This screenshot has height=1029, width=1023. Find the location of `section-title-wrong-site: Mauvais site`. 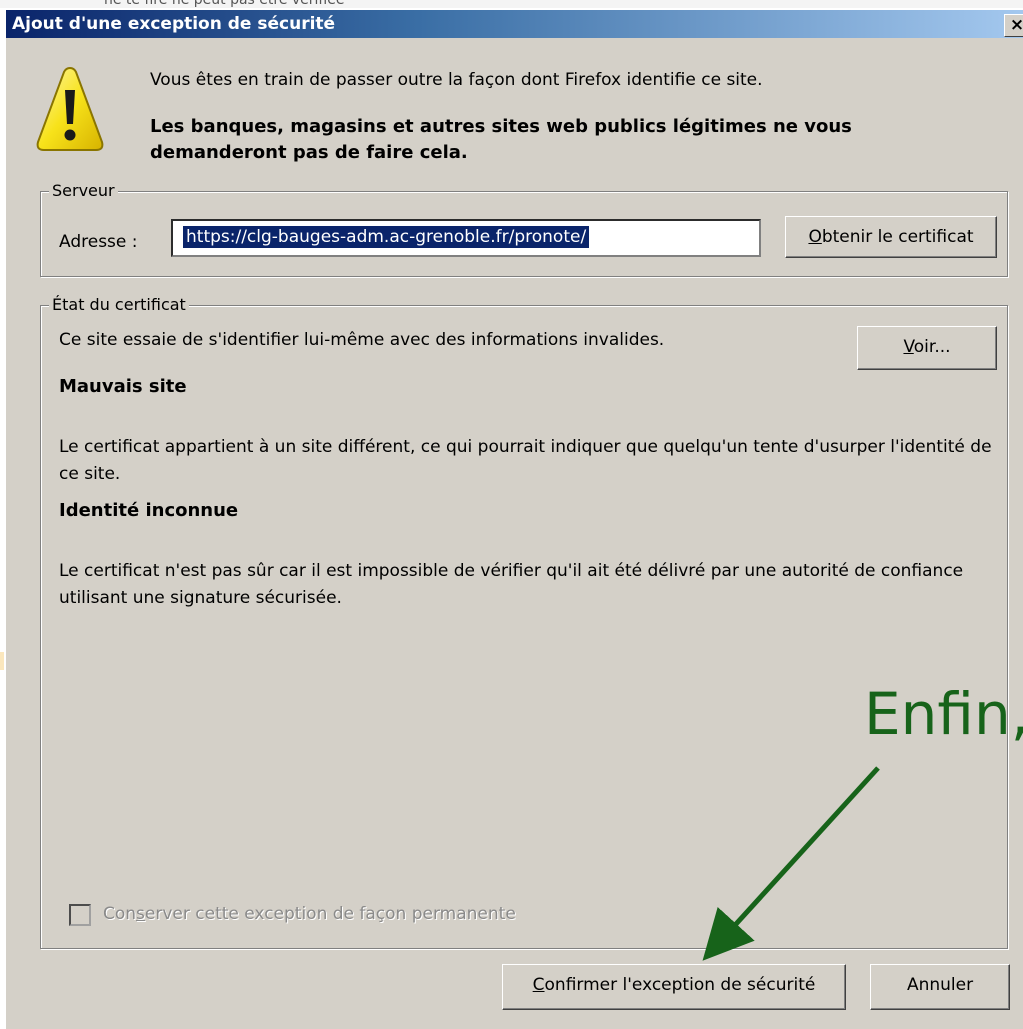

section-title-wrong-site: Mauvais site is located at coordinates (123, 386).